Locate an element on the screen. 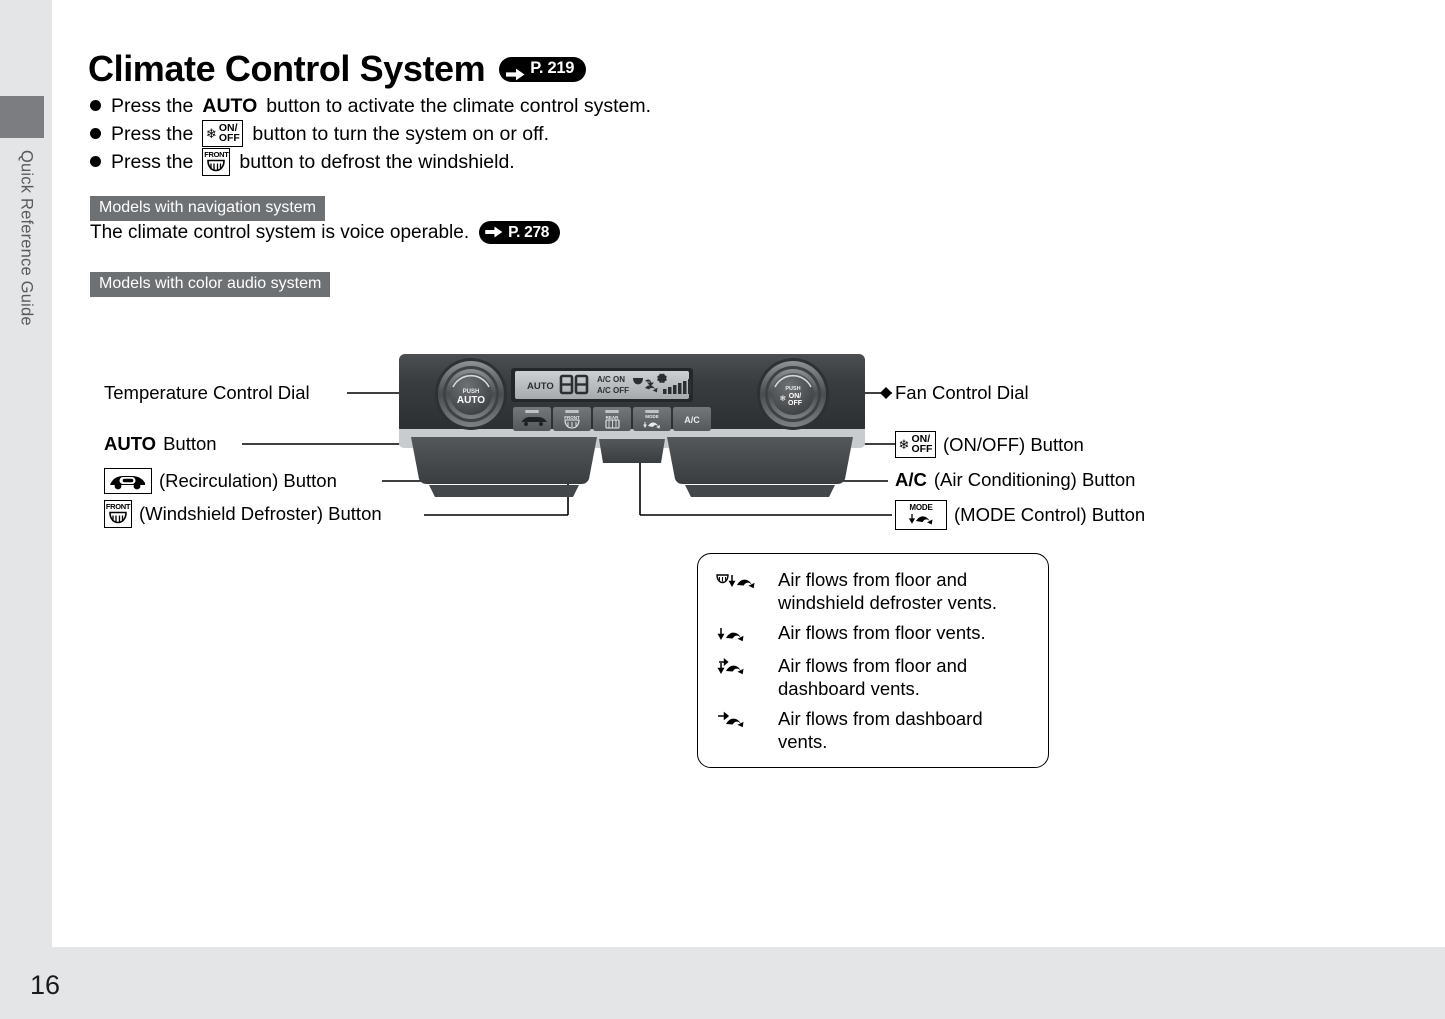 The image size is (1445, 1019). callout-ac-rest: (Air Conditioning) Button is located at coordinates (1034, 479).